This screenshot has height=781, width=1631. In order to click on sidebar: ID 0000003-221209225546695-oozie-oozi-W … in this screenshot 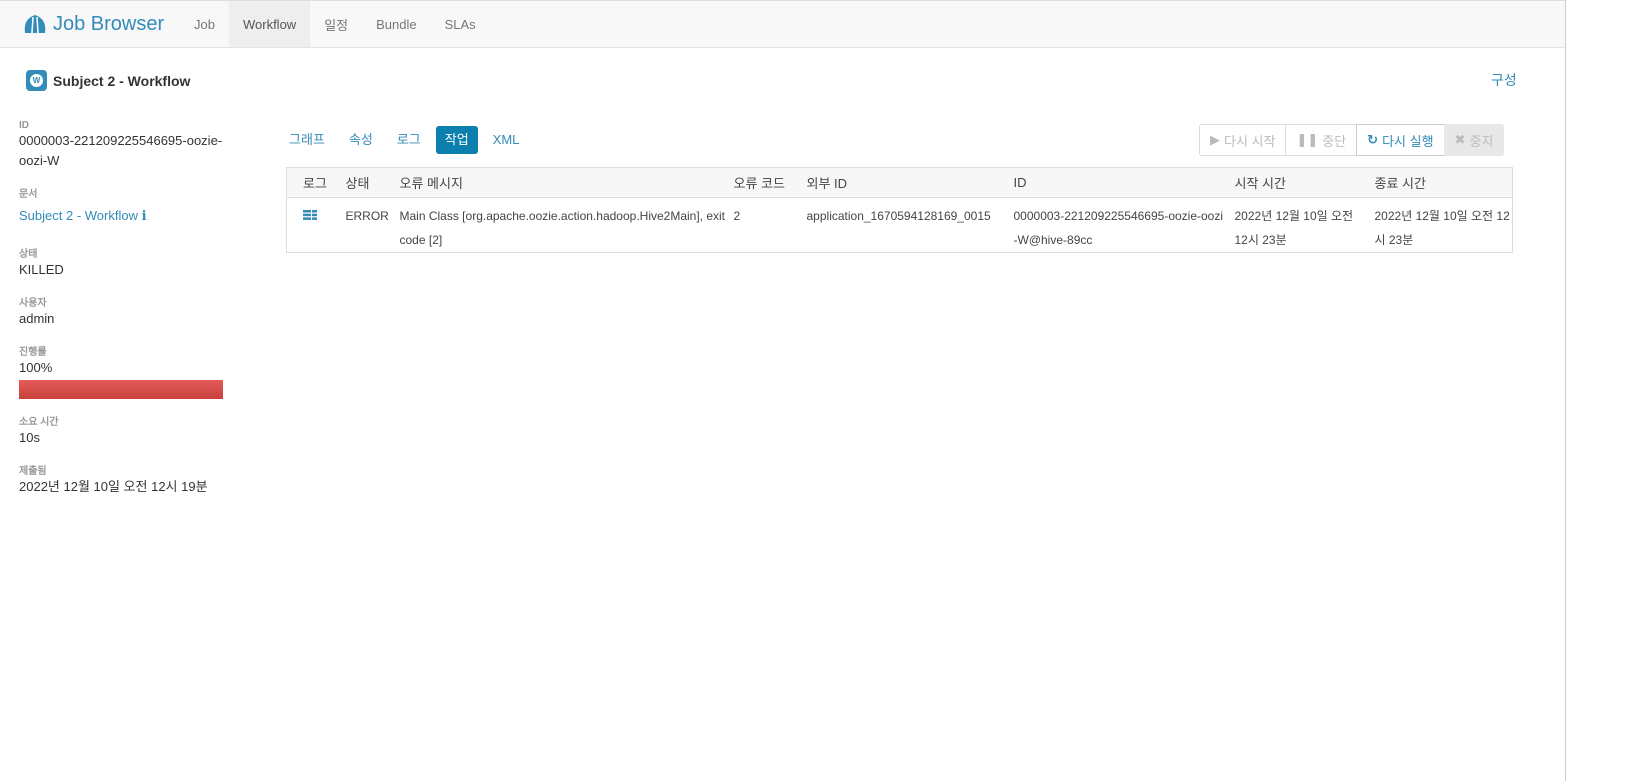, I will do `click(121, 308)`.